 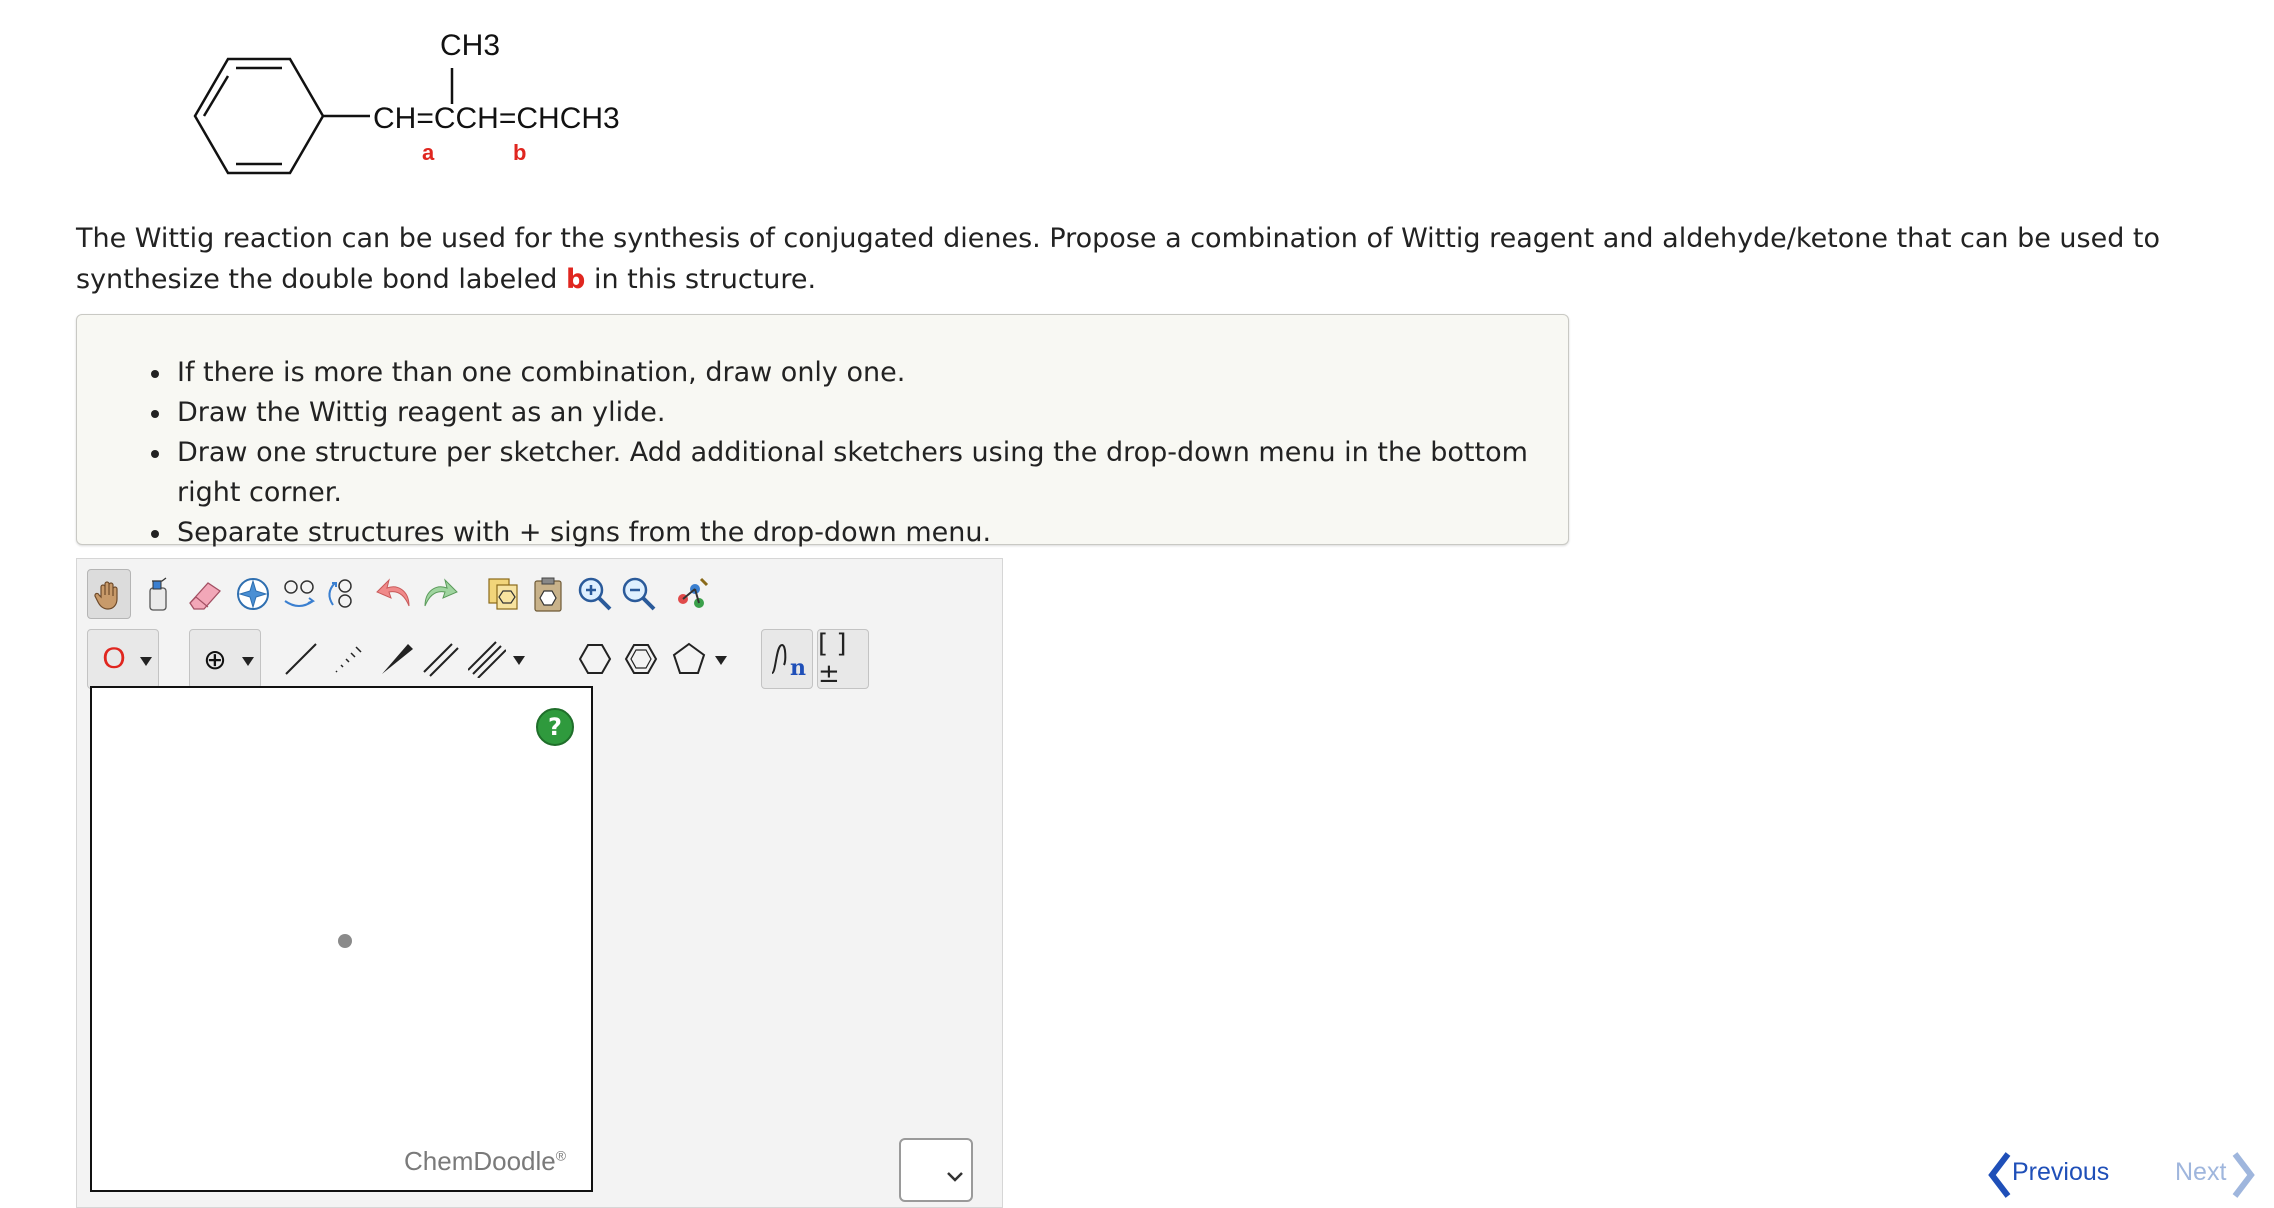 I want to click on chemical-structure: CH3 CH=CCH=CHCH3 a b, so click(x=440, y=105).